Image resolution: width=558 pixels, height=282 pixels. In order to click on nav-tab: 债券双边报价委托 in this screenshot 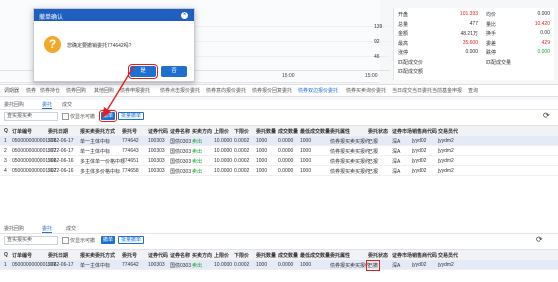, I will do `click(318, 90)`.